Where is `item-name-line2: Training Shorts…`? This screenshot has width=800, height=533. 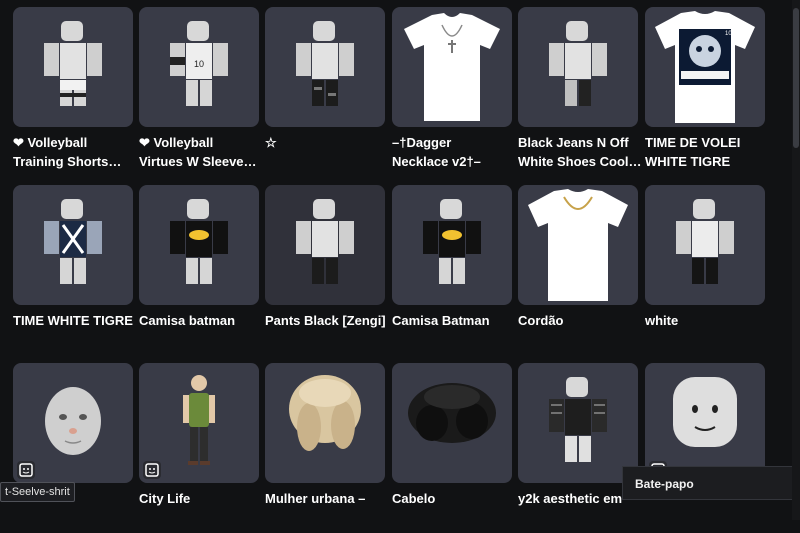
item-name-line2: Training Shorts… is located at coordinates (67, 161).